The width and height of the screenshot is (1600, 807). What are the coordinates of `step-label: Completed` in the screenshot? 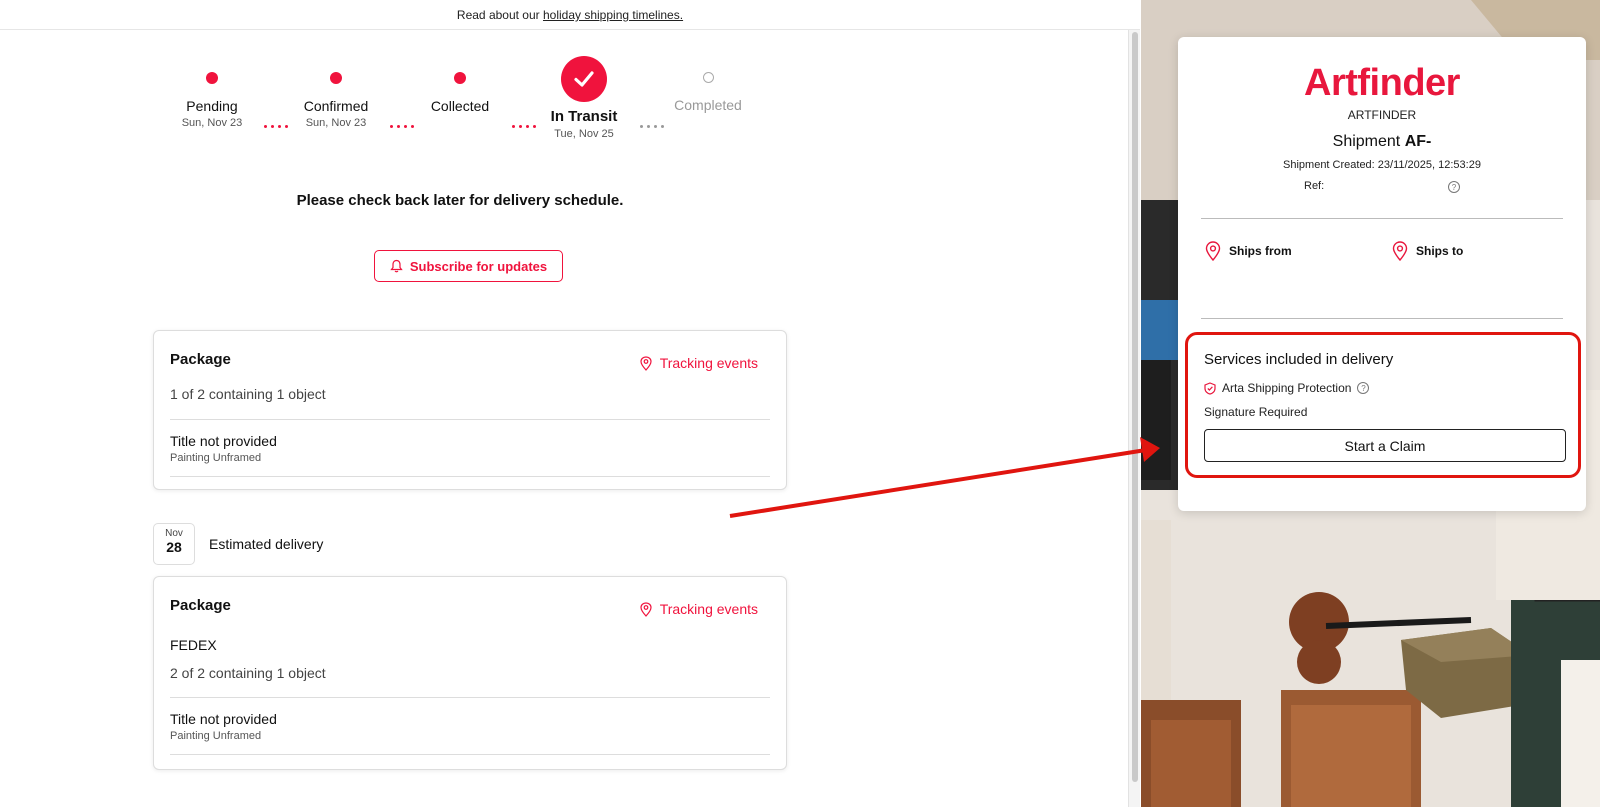 It's located at (708, 105).